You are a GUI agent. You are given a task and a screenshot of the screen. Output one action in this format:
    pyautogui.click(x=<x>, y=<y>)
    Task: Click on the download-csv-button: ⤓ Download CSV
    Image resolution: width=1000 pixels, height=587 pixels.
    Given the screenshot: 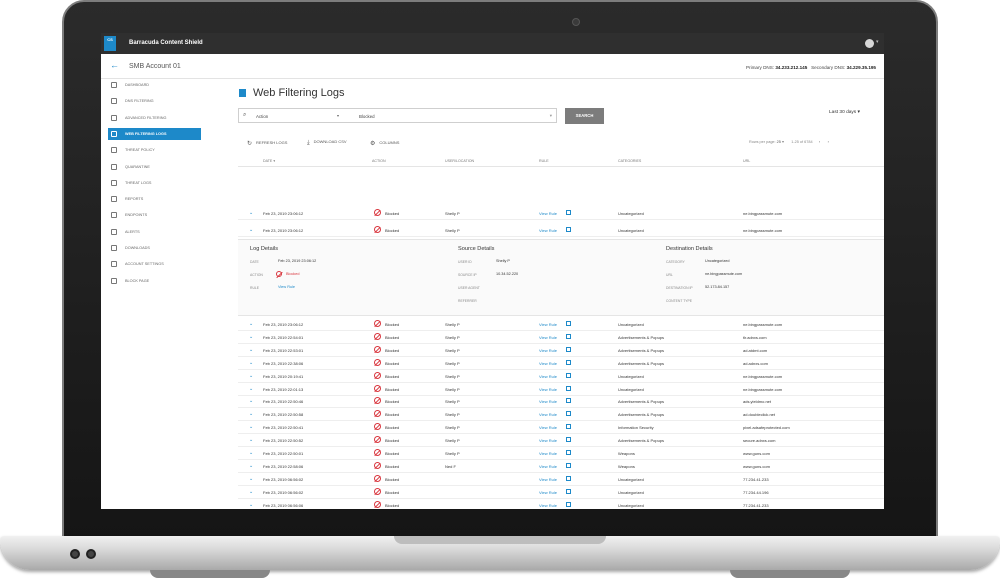 What is the action you would take?
    pyautogui.click(x=327, y=142)
    